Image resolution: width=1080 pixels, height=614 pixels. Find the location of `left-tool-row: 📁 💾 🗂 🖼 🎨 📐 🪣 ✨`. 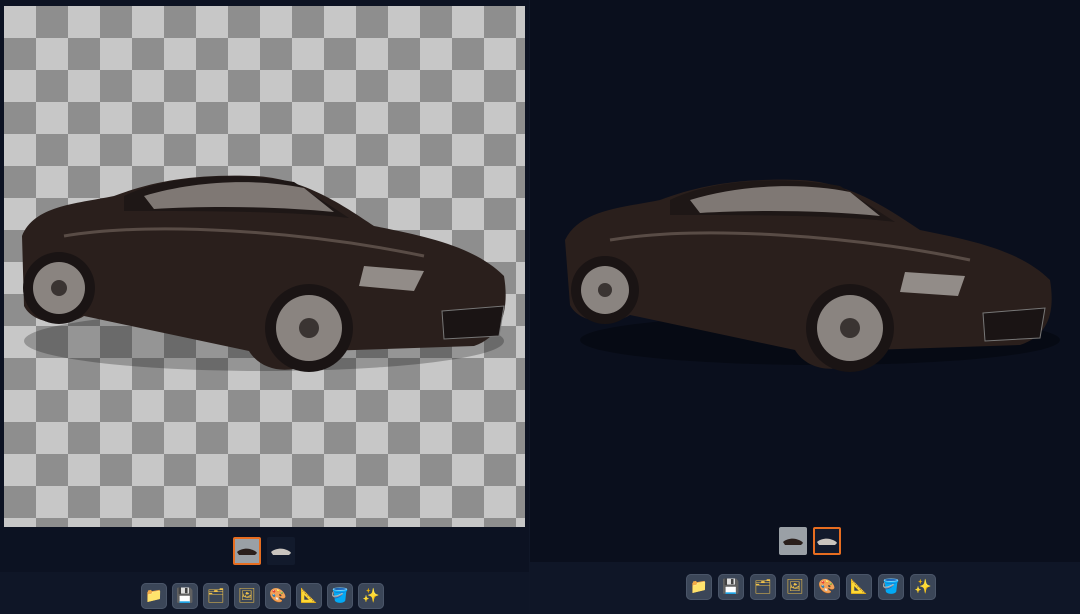

left-tool-row: 📁 💾 🗂 🖼 🎨 📐 🪣 ✨ is located at coordinates (262, 596).